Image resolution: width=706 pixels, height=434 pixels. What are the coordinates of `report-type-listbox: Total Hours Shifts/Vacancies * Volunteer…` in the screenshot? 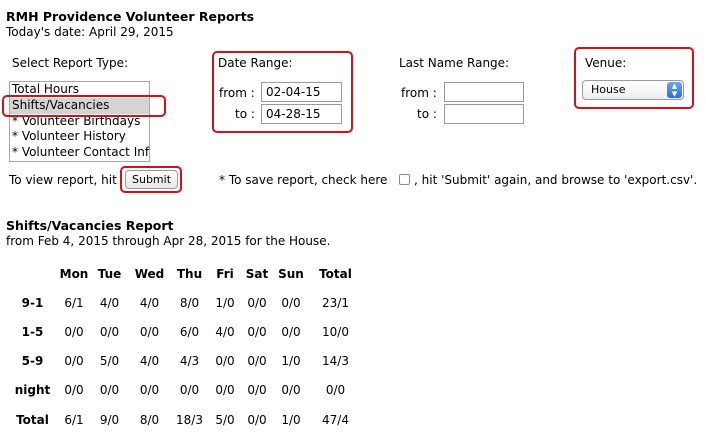 It's located at (79, 121).